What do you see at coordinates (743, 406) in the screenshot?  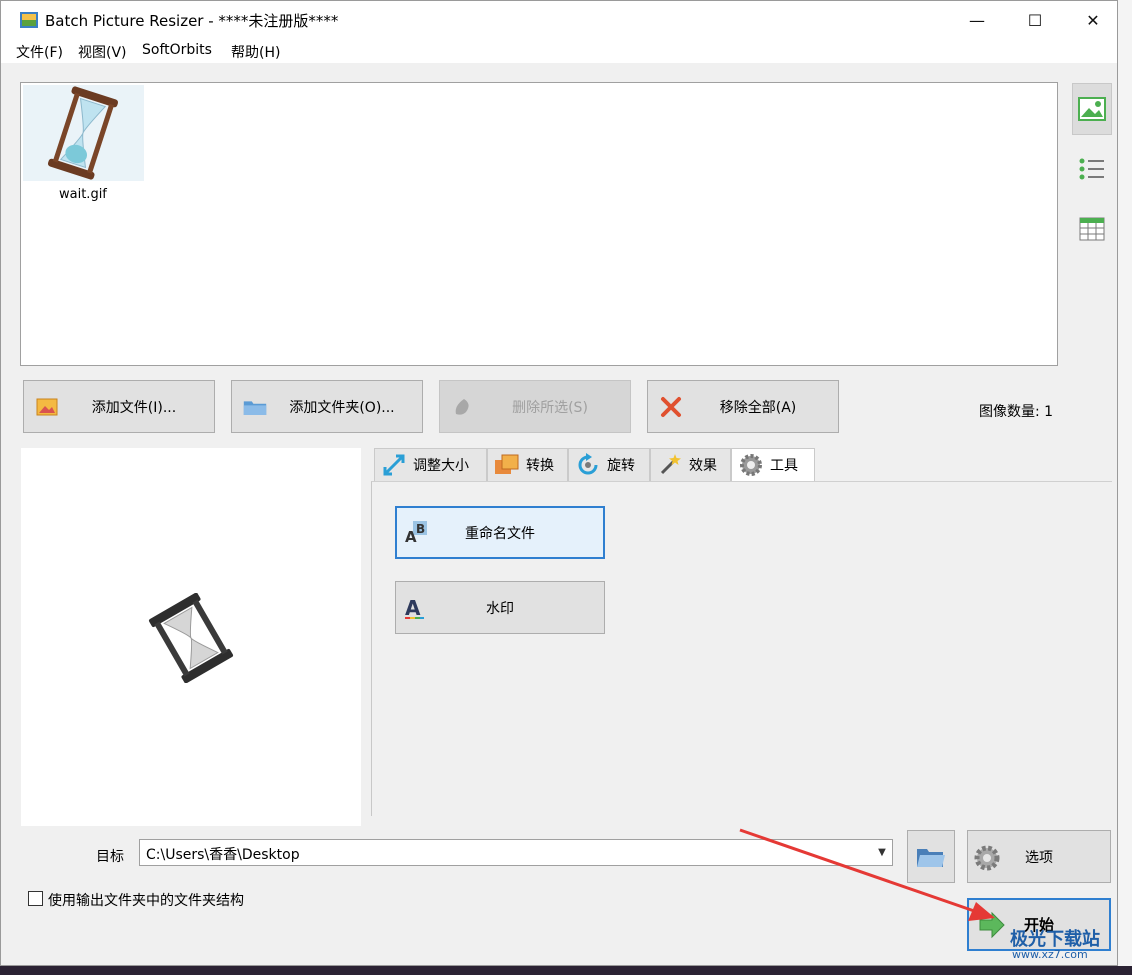 I see `remove-all-button: 移除全部(A)` at bounding box center [743, 406].